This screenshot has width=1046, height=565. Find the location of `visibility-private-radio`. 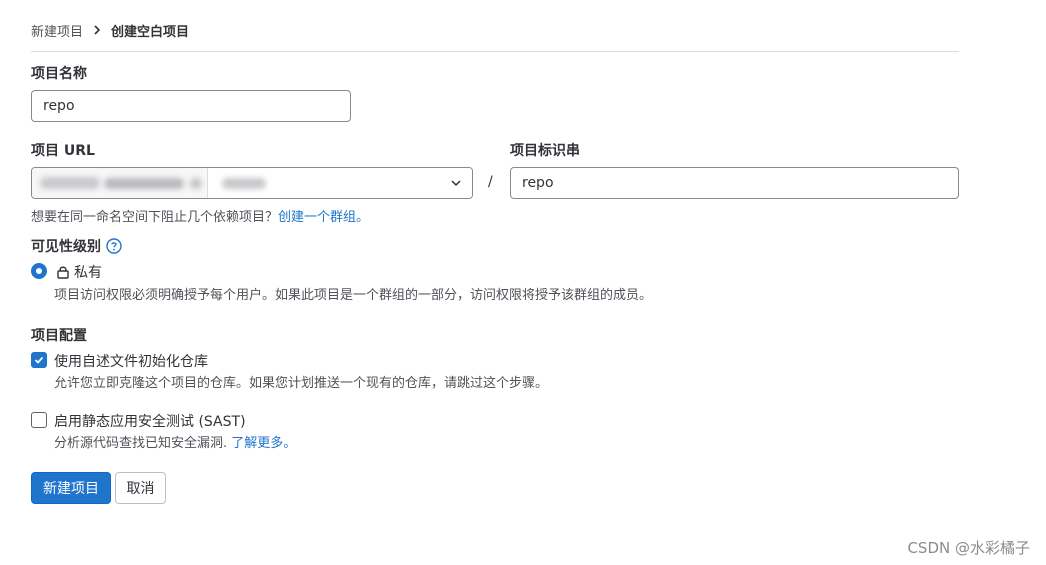

visibility-private-radio is located at coordinates (39, 271).